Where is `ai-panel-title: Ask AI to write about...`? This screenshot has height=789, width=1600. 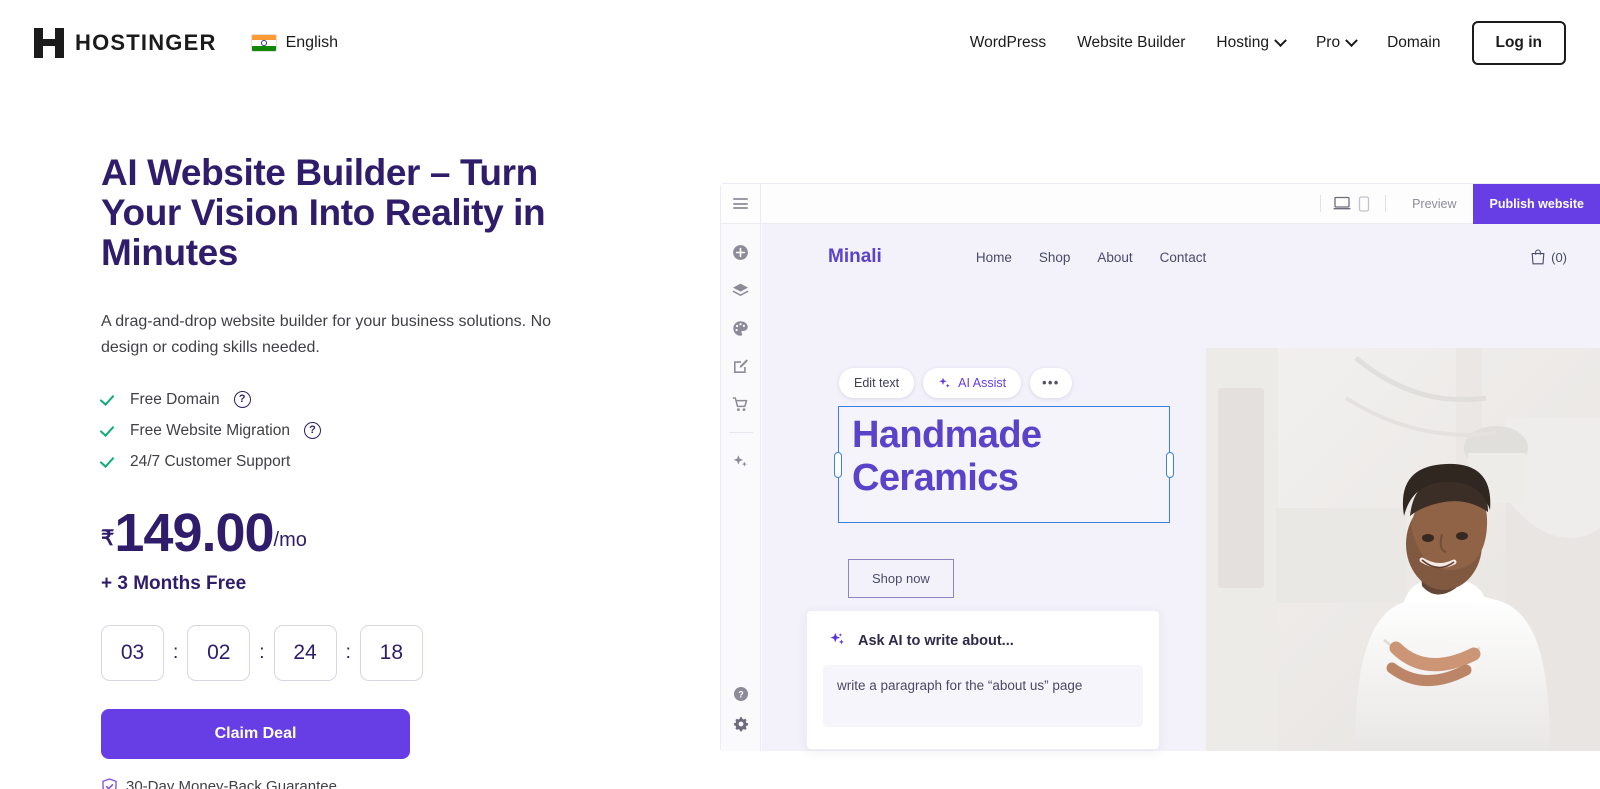
ai-panel-title: Ask AI to write about... is located at coordinates (936, 640).